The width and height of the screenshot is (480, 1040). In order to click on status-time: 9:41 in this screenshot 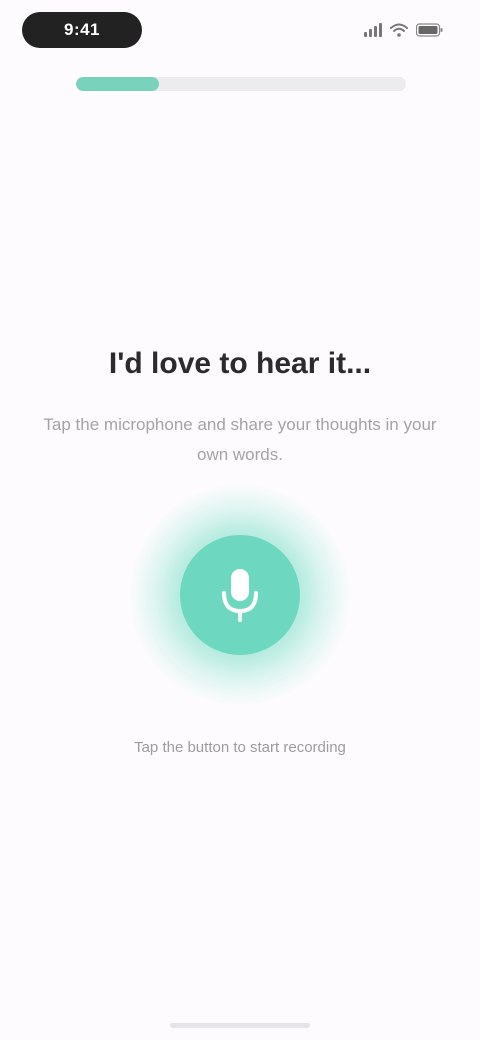, I will do `click(82, 30)`.